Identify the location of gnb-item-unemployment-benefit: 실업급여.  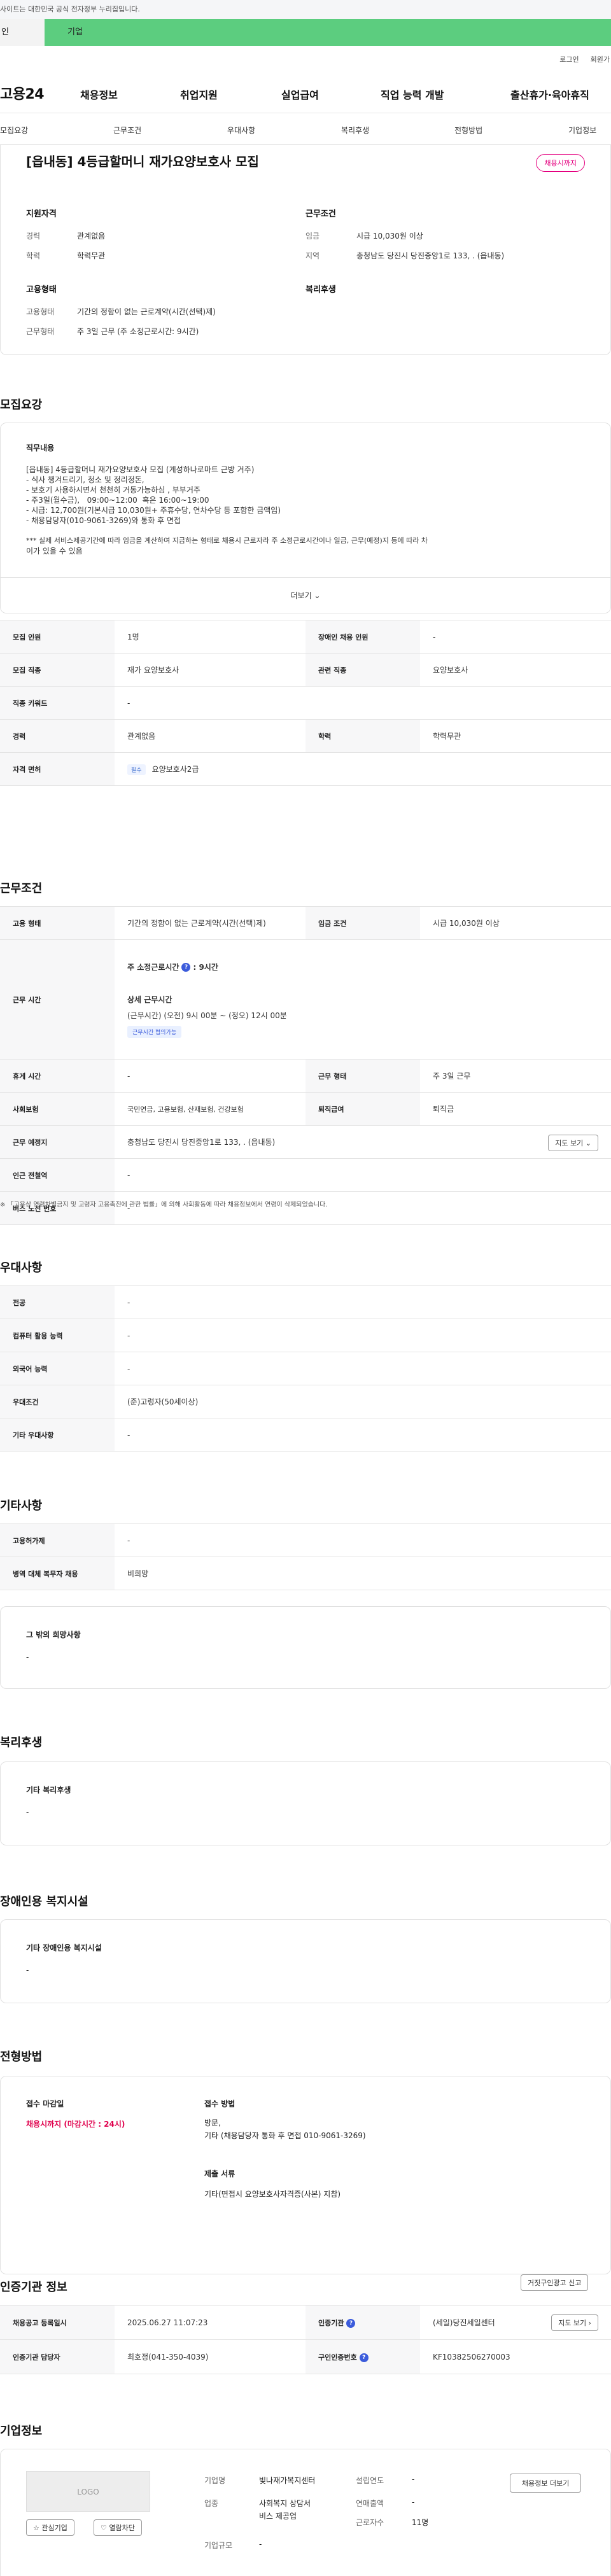
(300, 94).